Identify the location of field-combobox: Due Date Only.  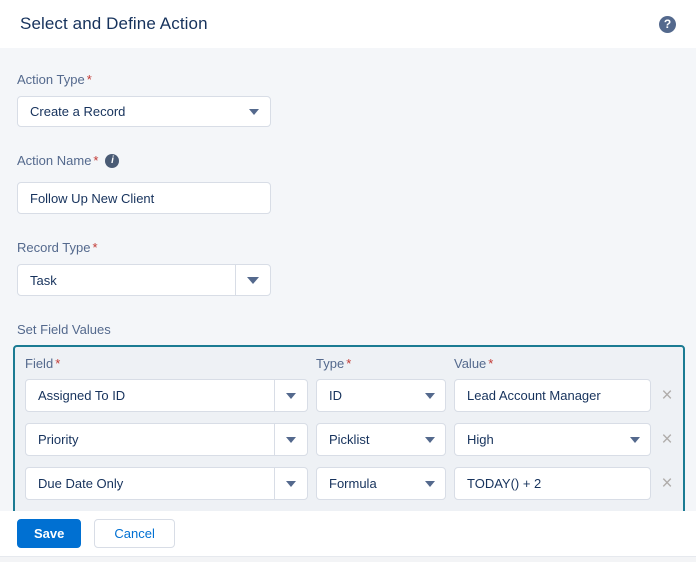
(166, 483).